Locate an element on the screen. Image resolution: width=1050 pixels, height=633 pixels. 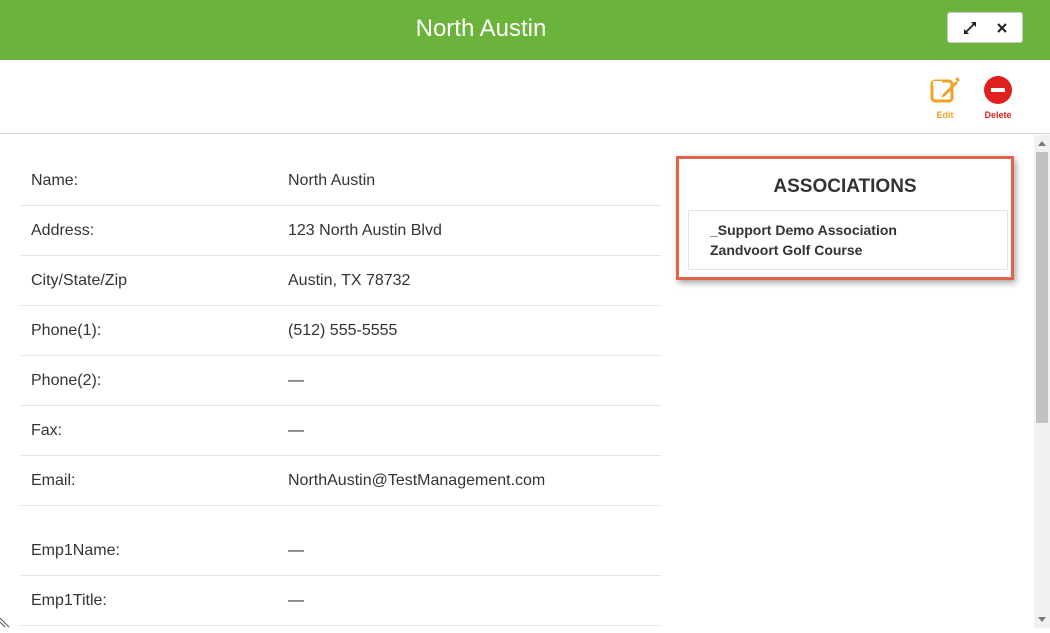
delete-label: Delete is located at coordinates (998, 115).